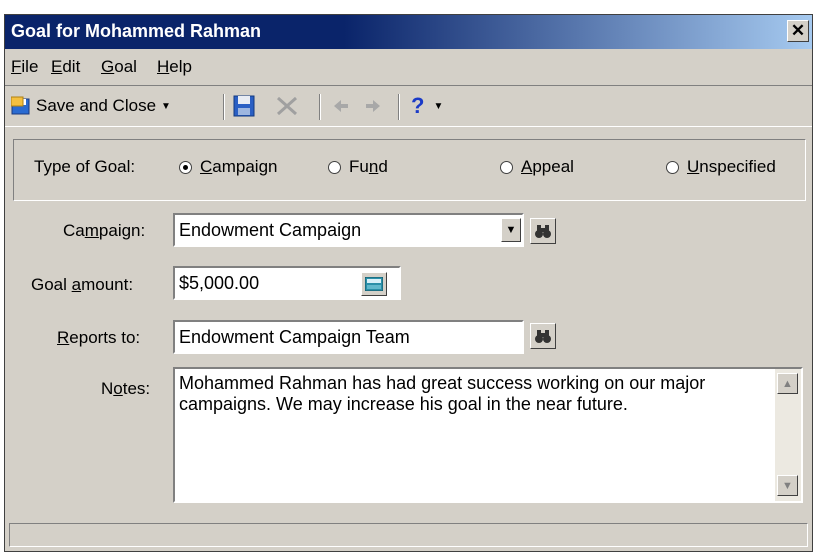  What do you see at coordinates (24, 67) in the screenshot?
I see `menu-file: File` at bounding box center [24, 67].